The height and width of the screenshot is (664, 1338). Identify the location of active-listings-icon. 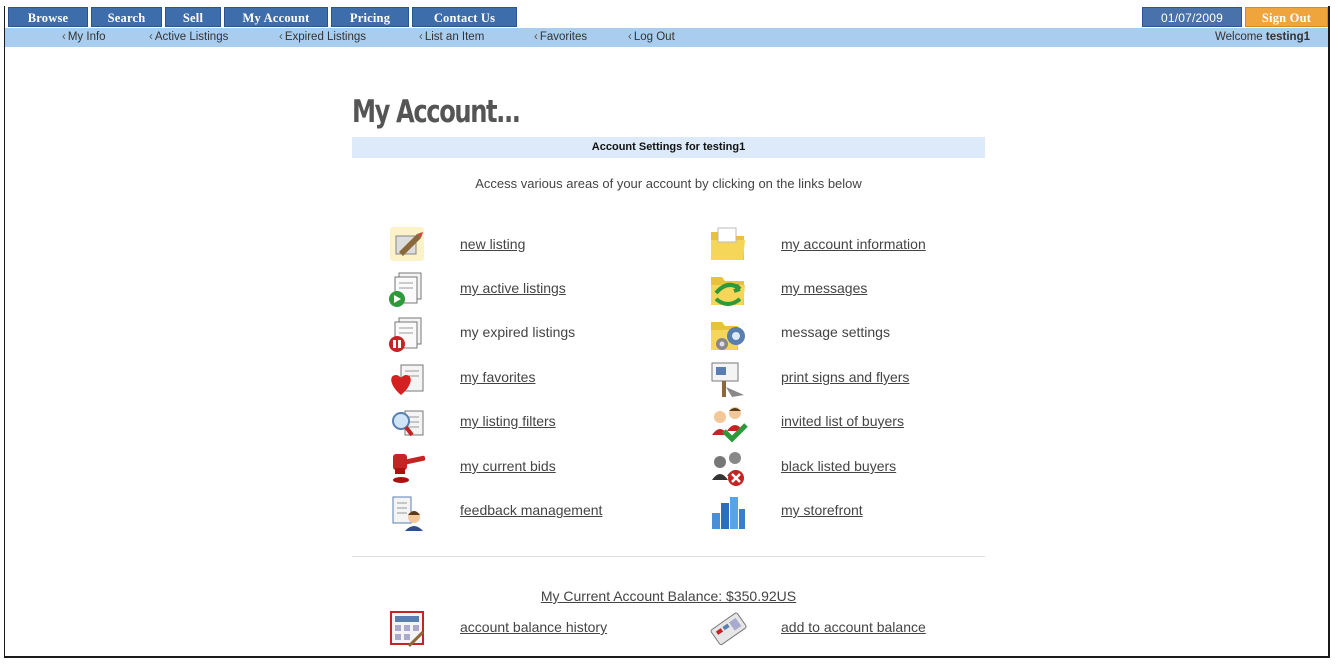
(407, 289).